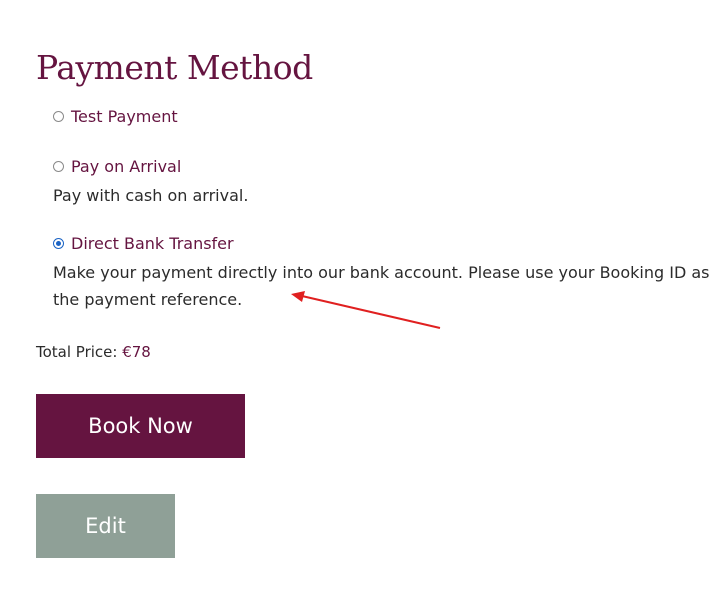  I want to click on edit-button: Edit, so click(105, 526).